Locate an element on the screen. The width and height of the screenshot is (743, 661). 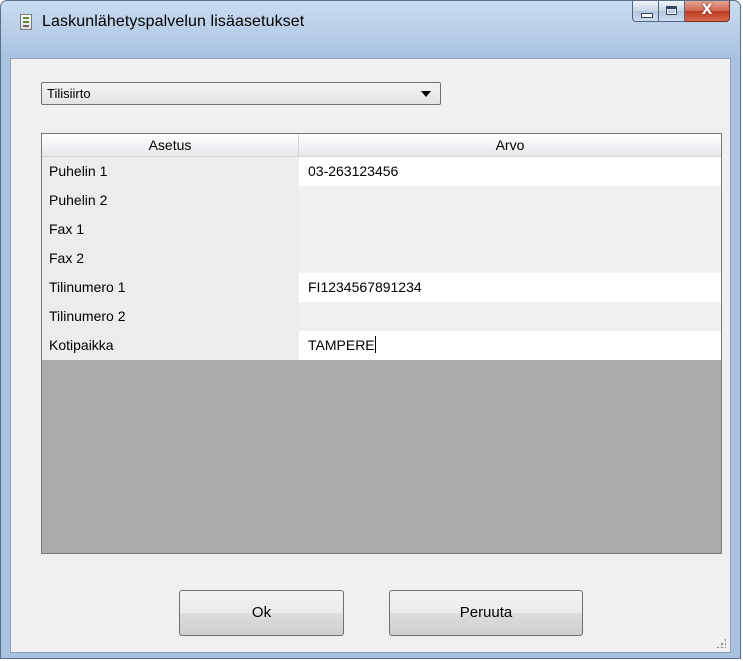
close-icon: X is located at coordinates (707, 10).